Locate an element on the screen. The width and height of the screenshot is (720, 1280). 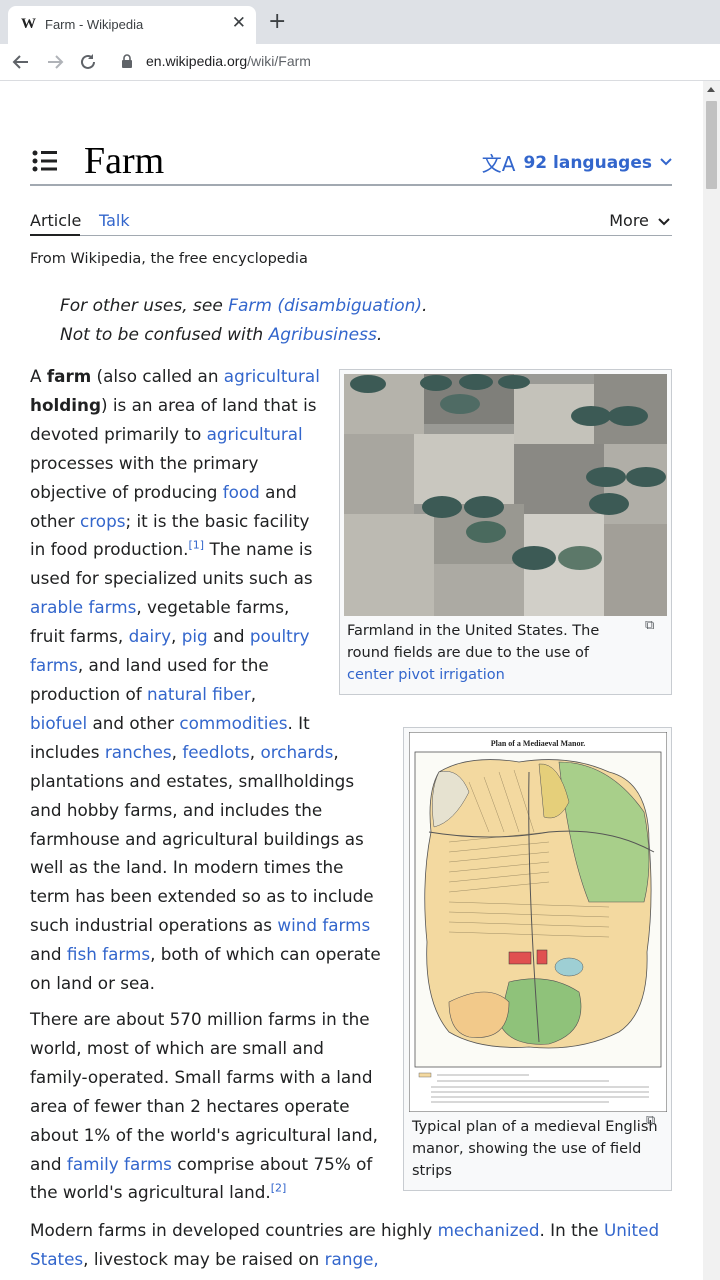
translate-icon: 文A is located at coordinates (498, 164).